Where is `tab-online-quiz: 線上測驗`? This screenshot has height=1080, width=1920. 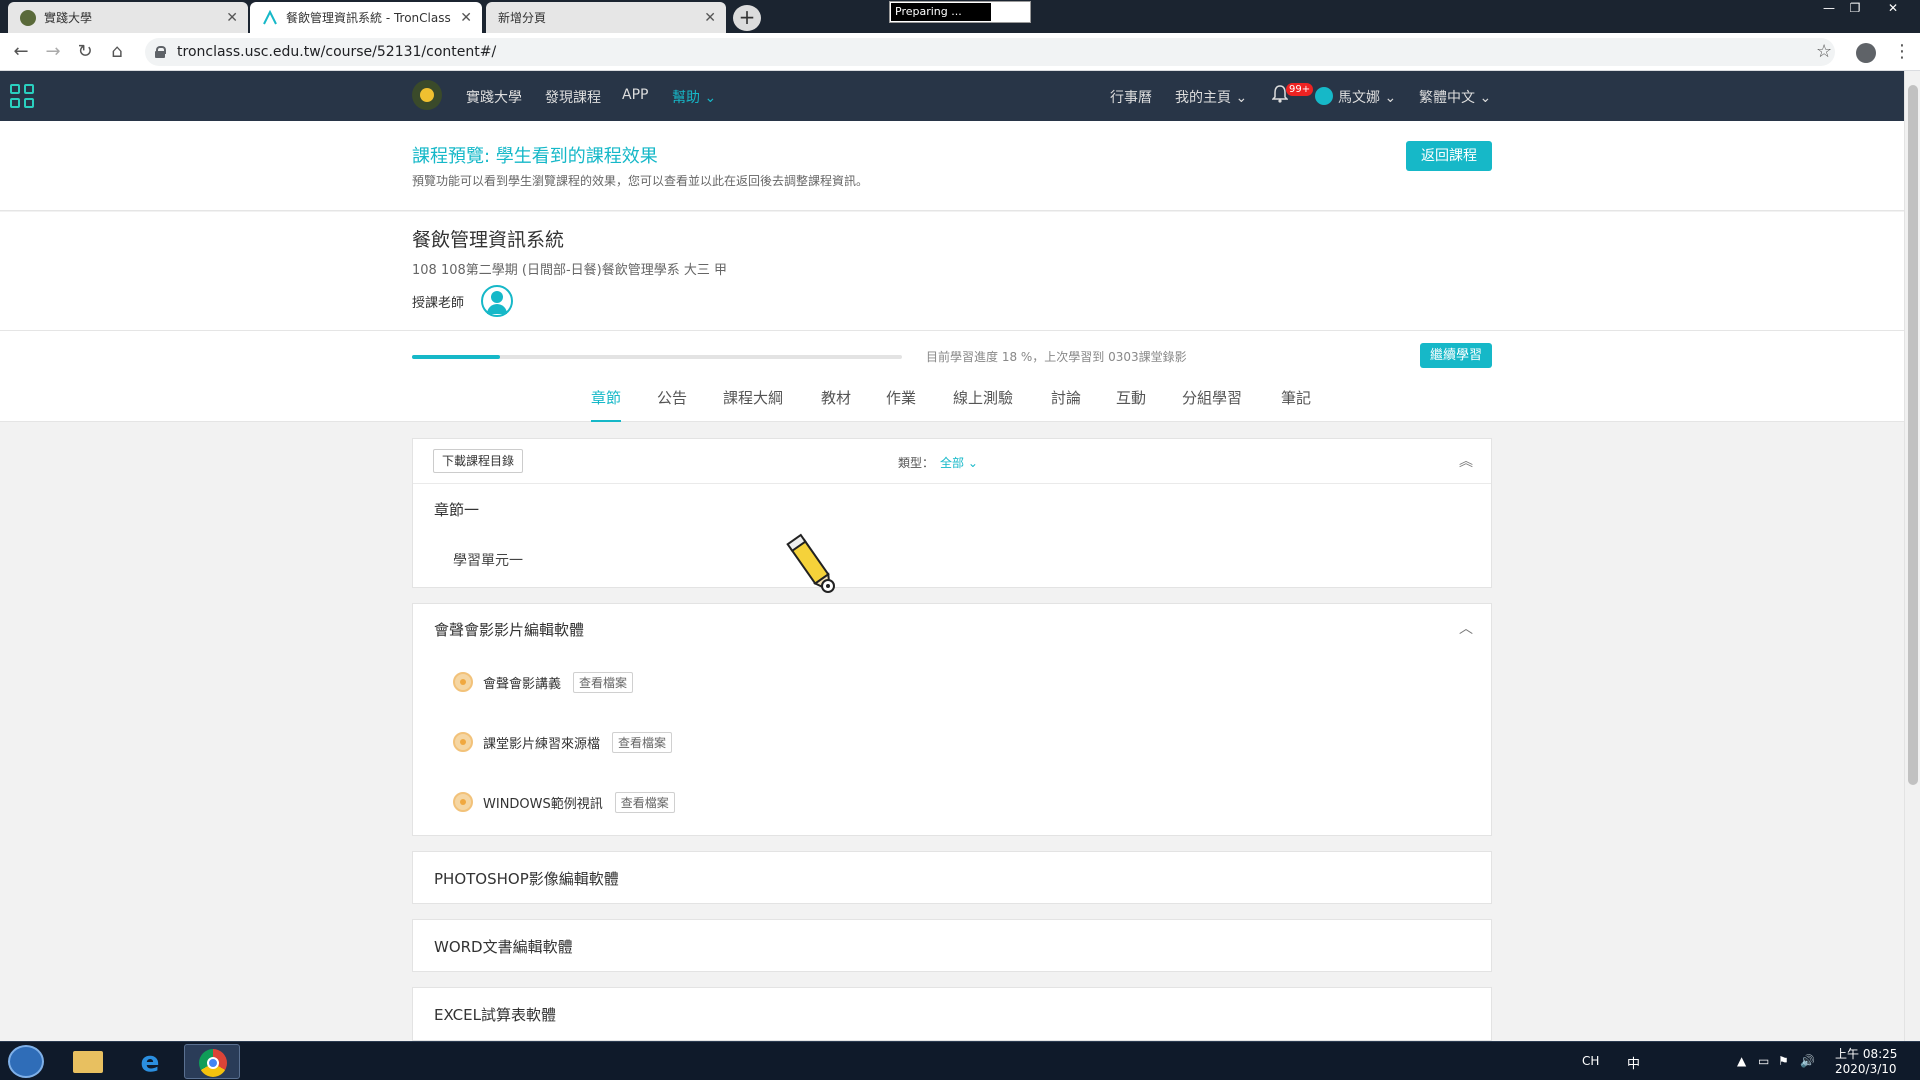
tab-online-quiz: 線上測驗 is located at coordinates (983, 404).